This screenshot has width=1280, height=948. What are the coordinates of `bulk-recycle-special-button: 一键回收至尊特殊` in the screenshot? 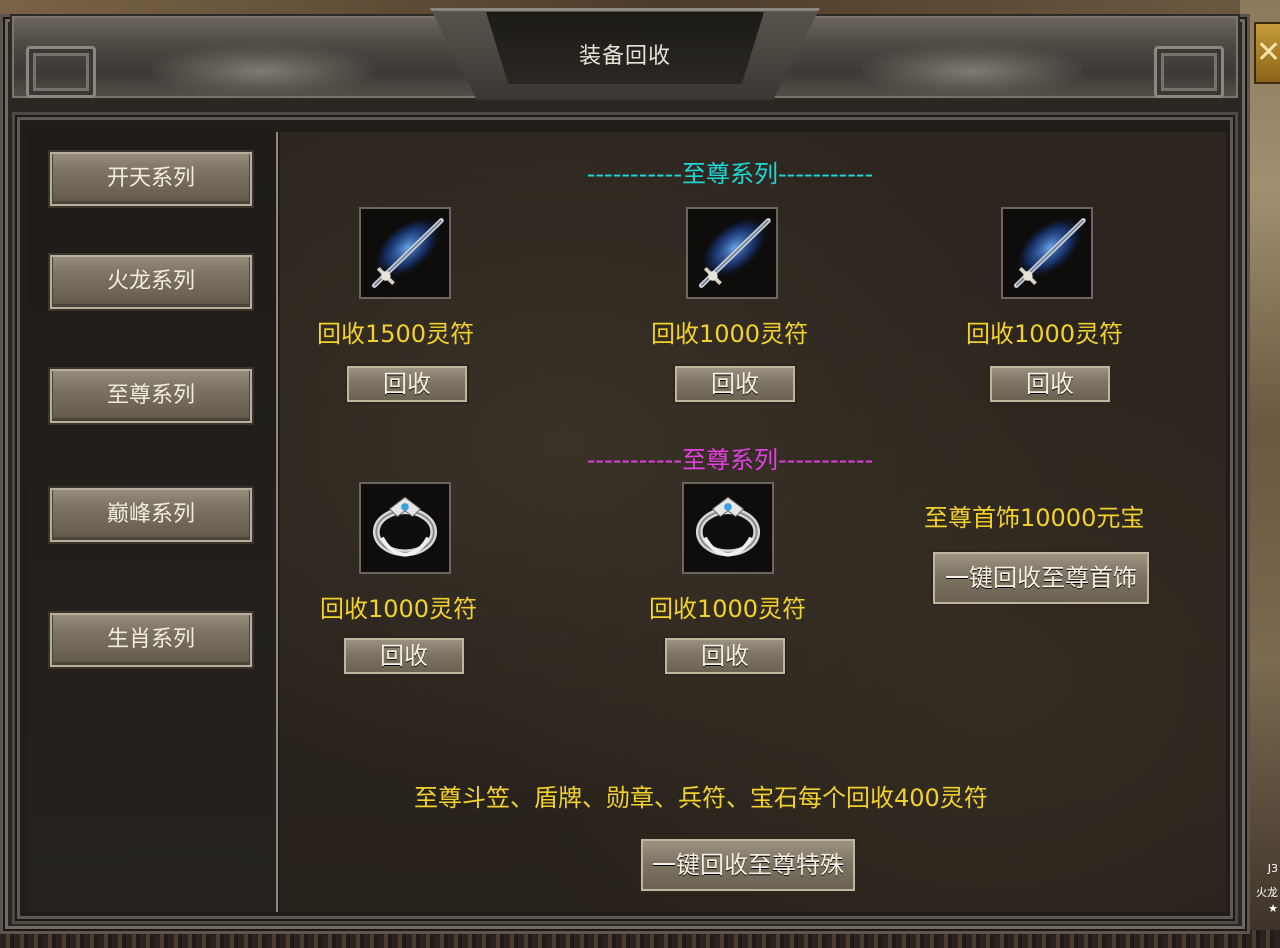 It's located at (748, 865).